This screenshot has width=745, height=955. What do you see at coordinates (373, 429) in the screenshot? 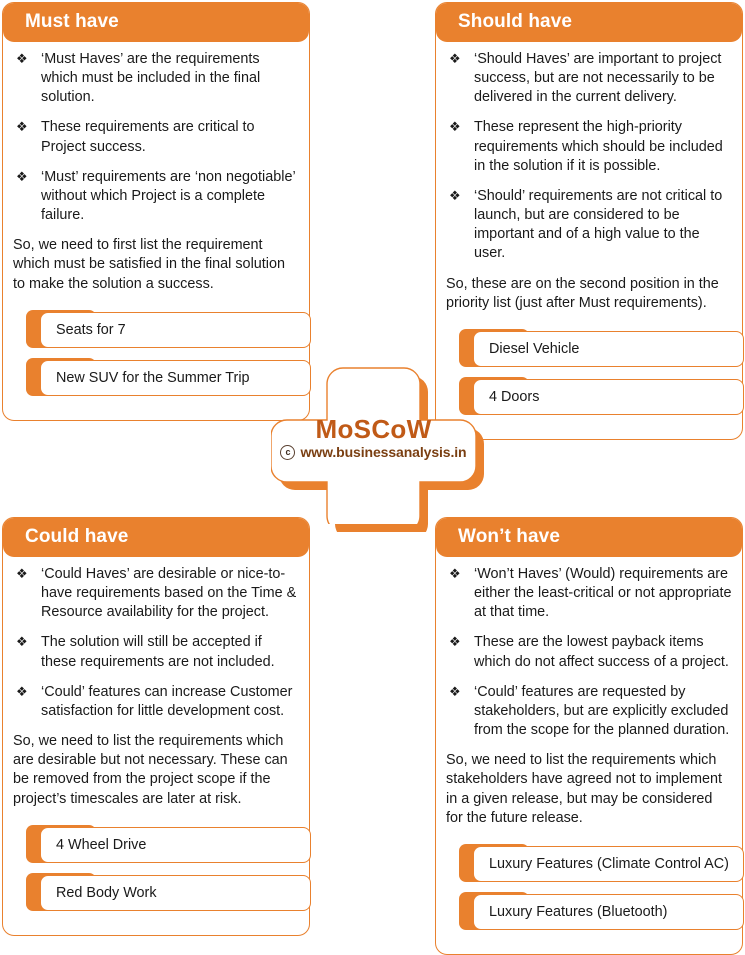
I see `moscow-wordmark: MoSCoW` at bounding box center [373, 429].